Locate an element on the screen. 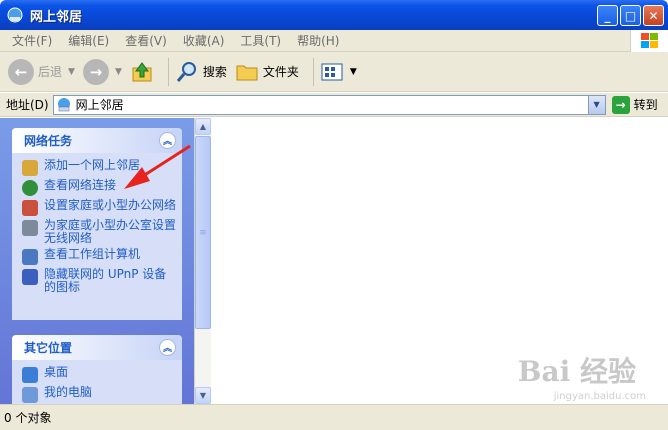 This screenshot has width=668, height=430. menu-edit: 编辑(E) is located at coordinates (88, 40).